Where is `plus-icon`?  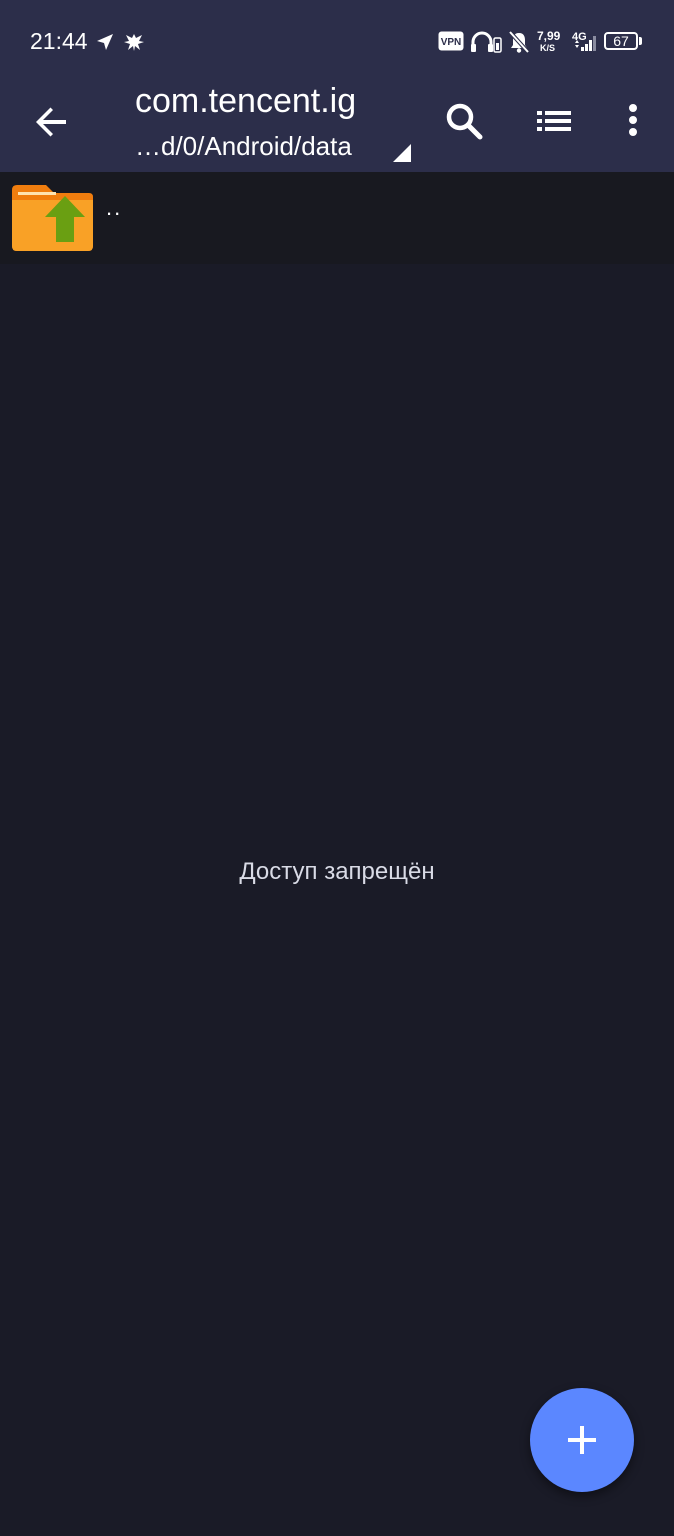 plus-icon is located at coordinates (582, 1440).